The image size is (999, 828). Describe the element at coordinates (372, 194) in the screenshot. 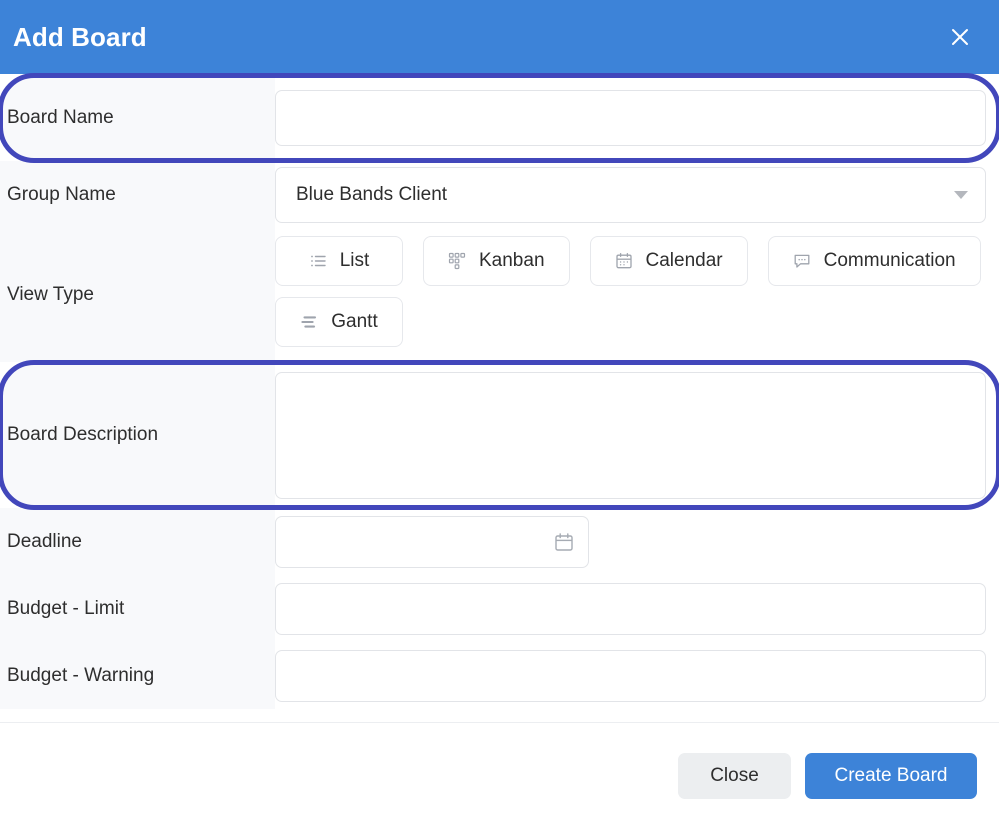

I see `group-name-selected-value: Blue Bands Client` at that location.